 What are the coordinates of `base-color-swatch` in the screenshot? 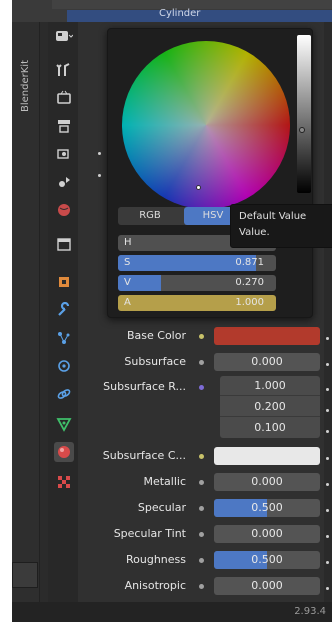 It's located at (267, 336).